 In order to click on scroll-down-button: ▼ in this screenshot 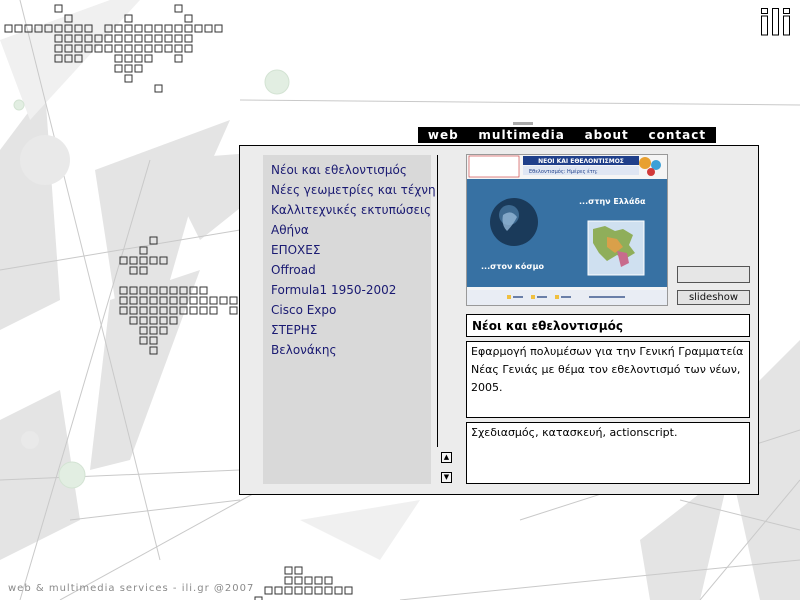, I will do `click(446, 477)`.